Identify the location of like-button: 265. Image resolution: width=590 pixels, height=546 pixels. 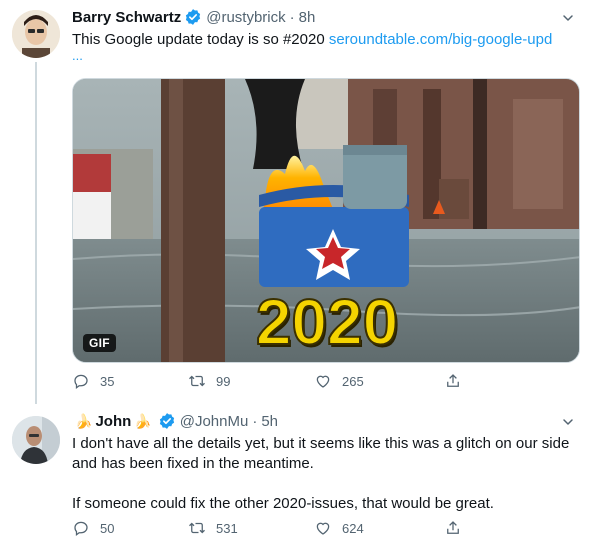
(339, 381).